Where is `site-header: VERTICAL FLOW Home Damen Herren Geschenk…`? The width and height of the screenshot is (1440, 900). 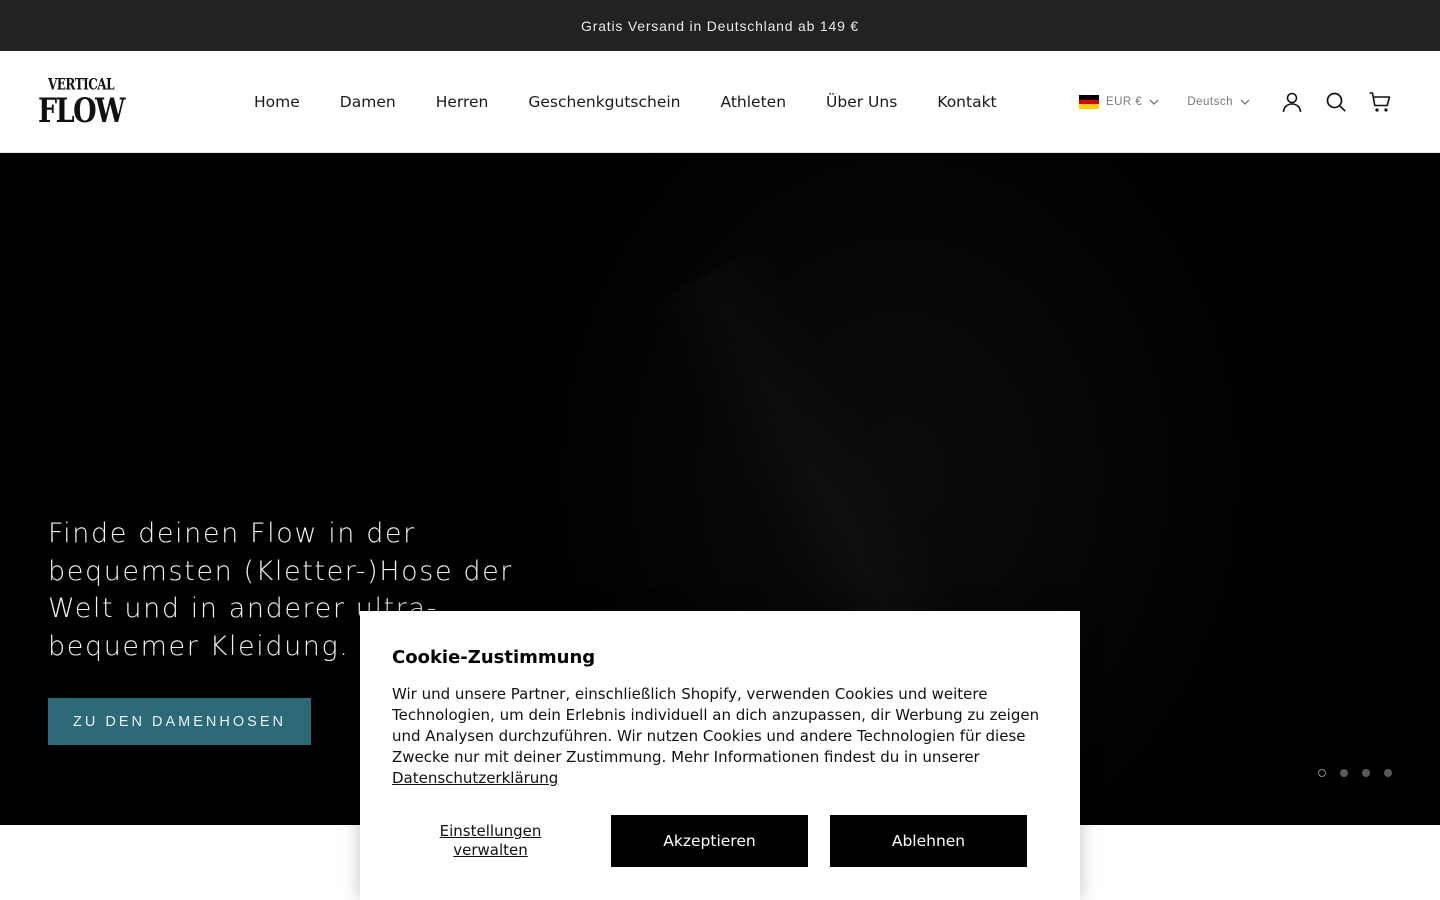 site-header: VERTICAL FLOW Home Damen Herren Geschenk… is located at coordinates (720, 102).